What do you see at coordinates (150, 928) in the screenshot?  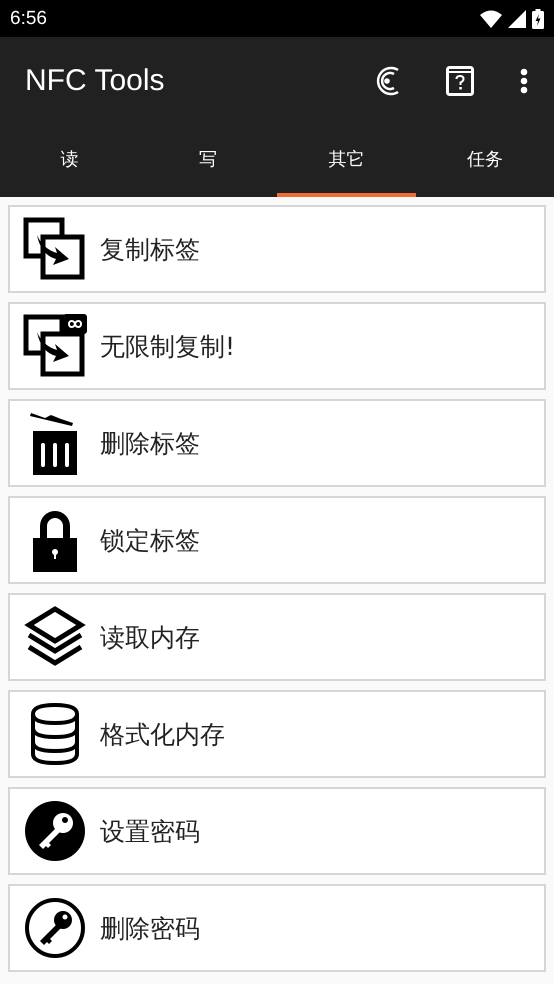 I see `menu-item-label: 删除密码` at bounding box center [150, 928].